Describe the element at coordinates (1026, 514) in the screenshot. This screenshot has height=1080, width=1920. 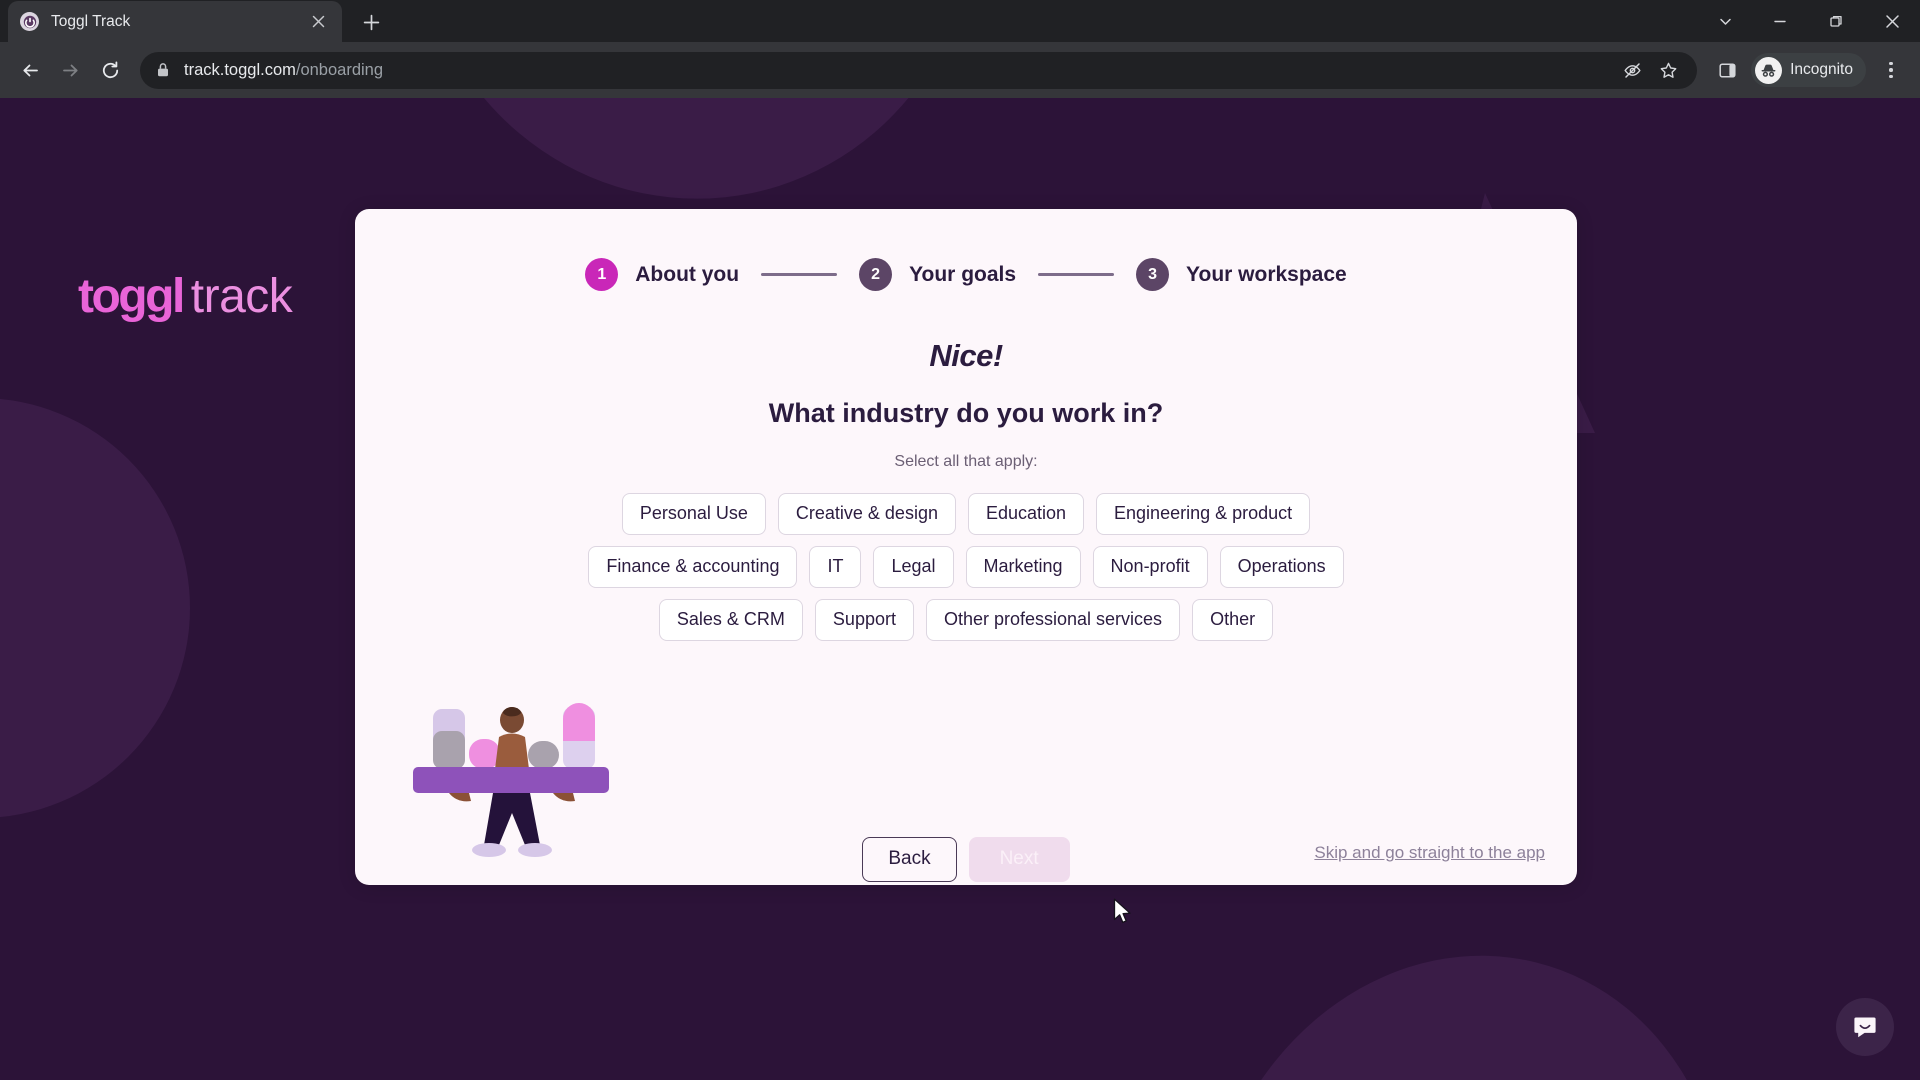
I see `industry-chip: Education` at that location.